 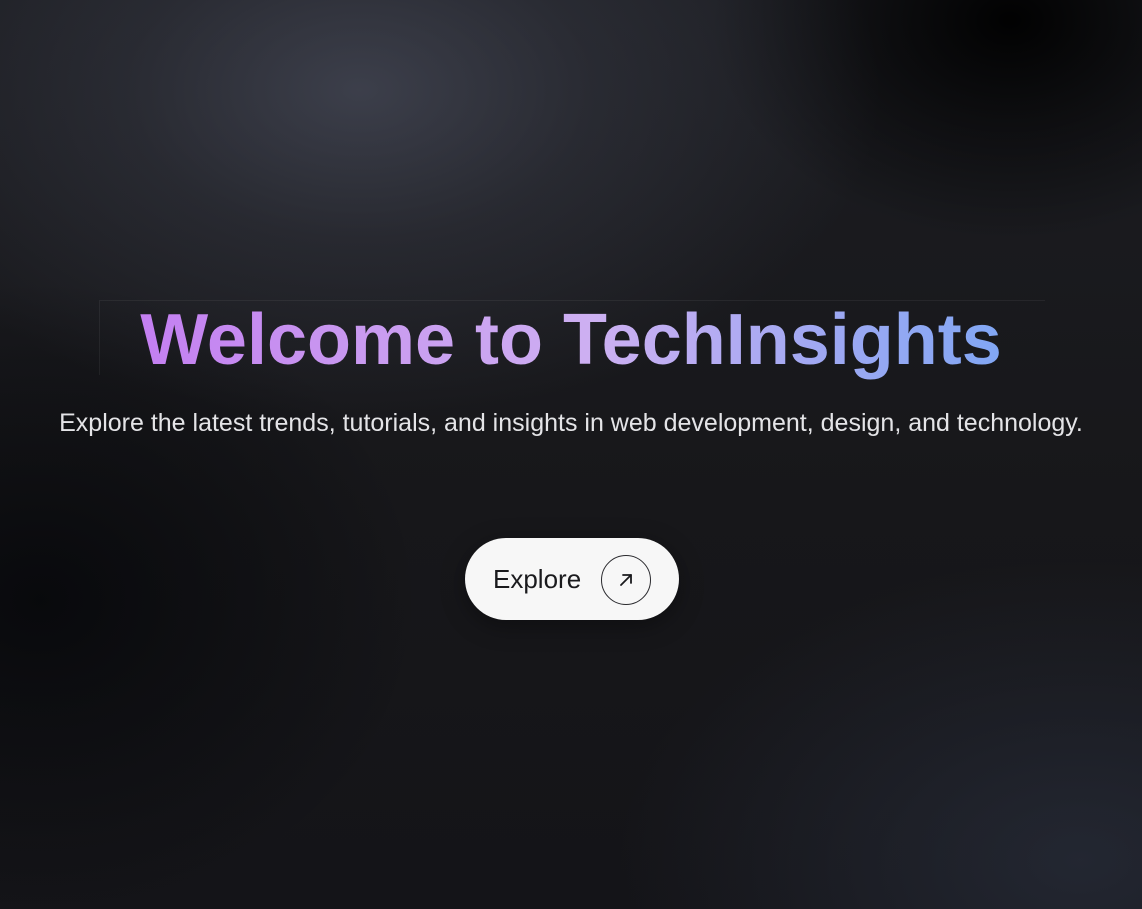 I want to click on page-title: Welcome to TechInsights, so click(x=571, y=340).